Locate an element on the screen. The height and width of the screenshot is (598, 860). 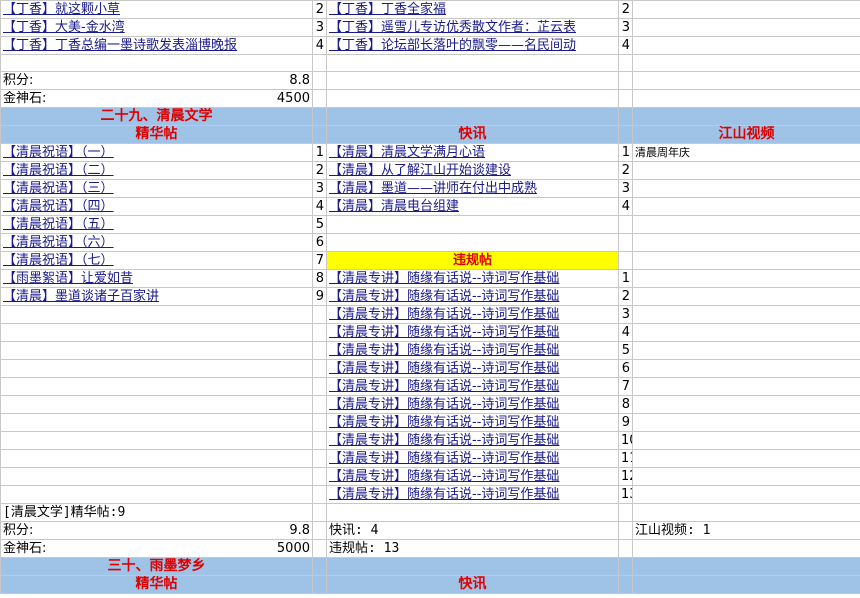
post-link: 【清晨祝语】（七） is located at coordinates (156, 260).